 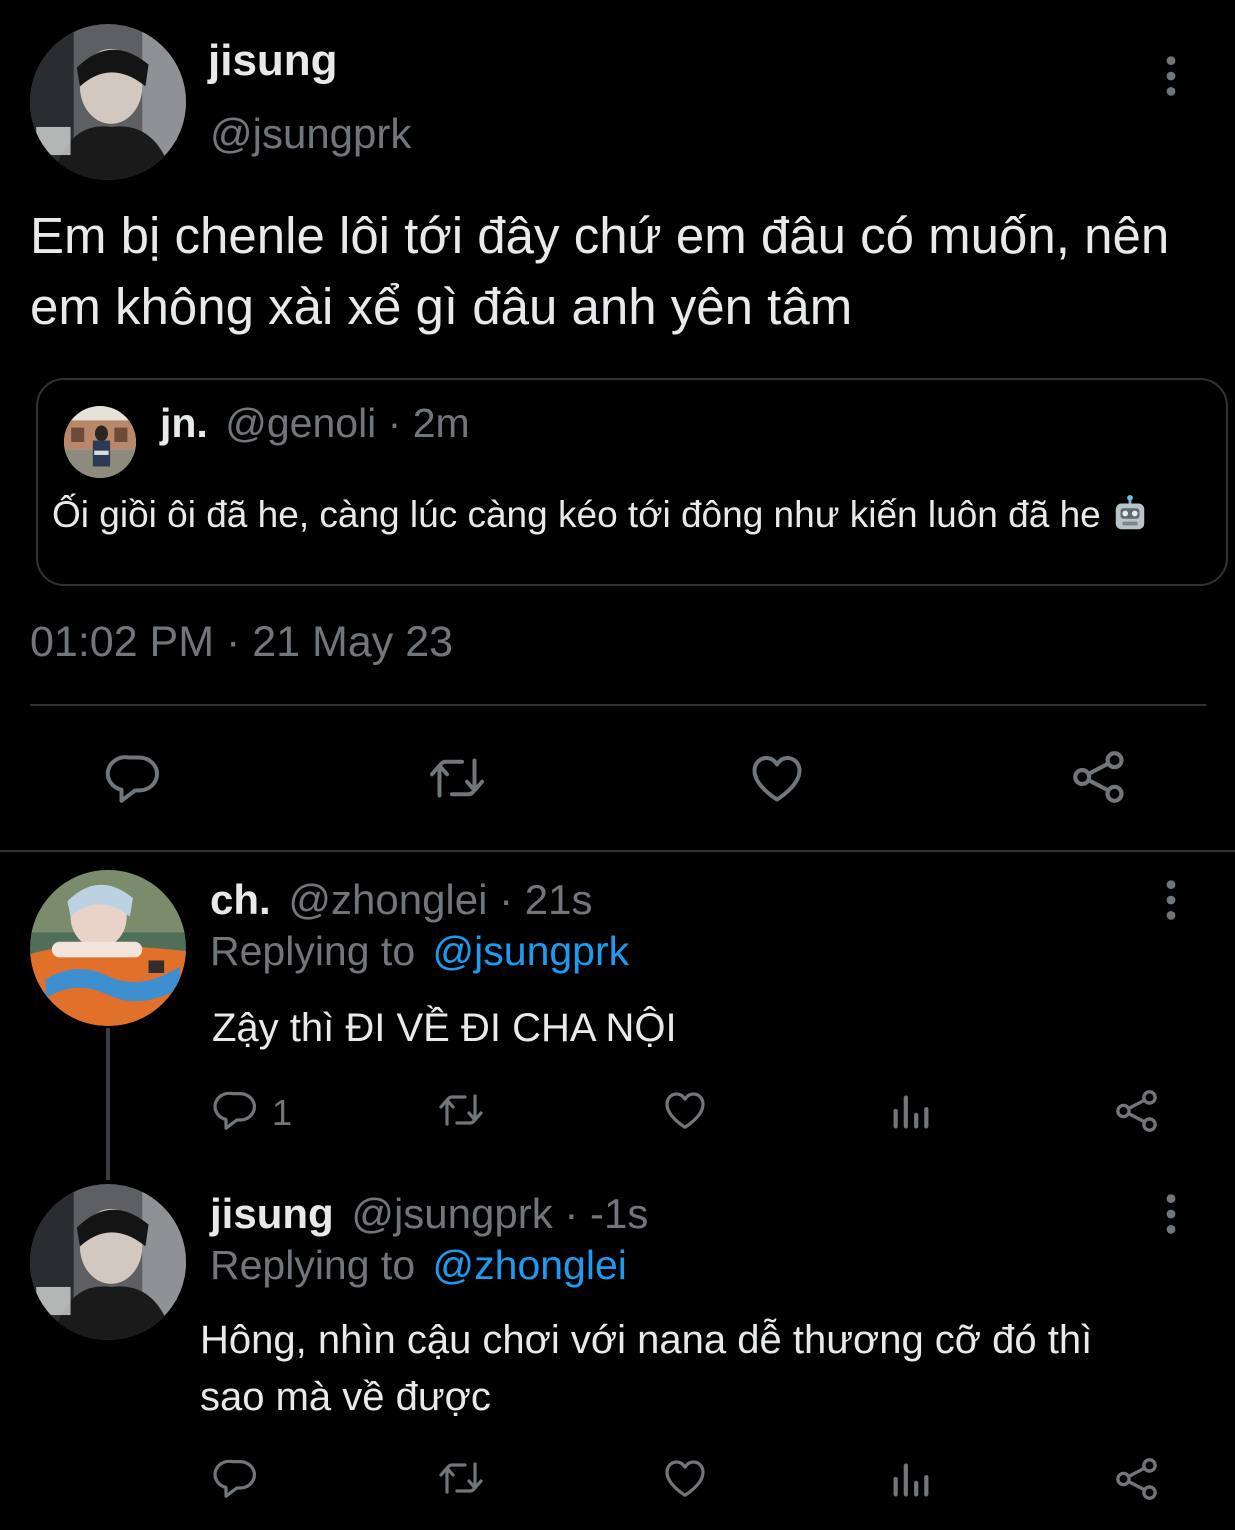 What do you see at coordinates (347, 423) in the screenshot?
I see `quoted-handle-time: @genoli · 2m` at bounding box center [347, 423].